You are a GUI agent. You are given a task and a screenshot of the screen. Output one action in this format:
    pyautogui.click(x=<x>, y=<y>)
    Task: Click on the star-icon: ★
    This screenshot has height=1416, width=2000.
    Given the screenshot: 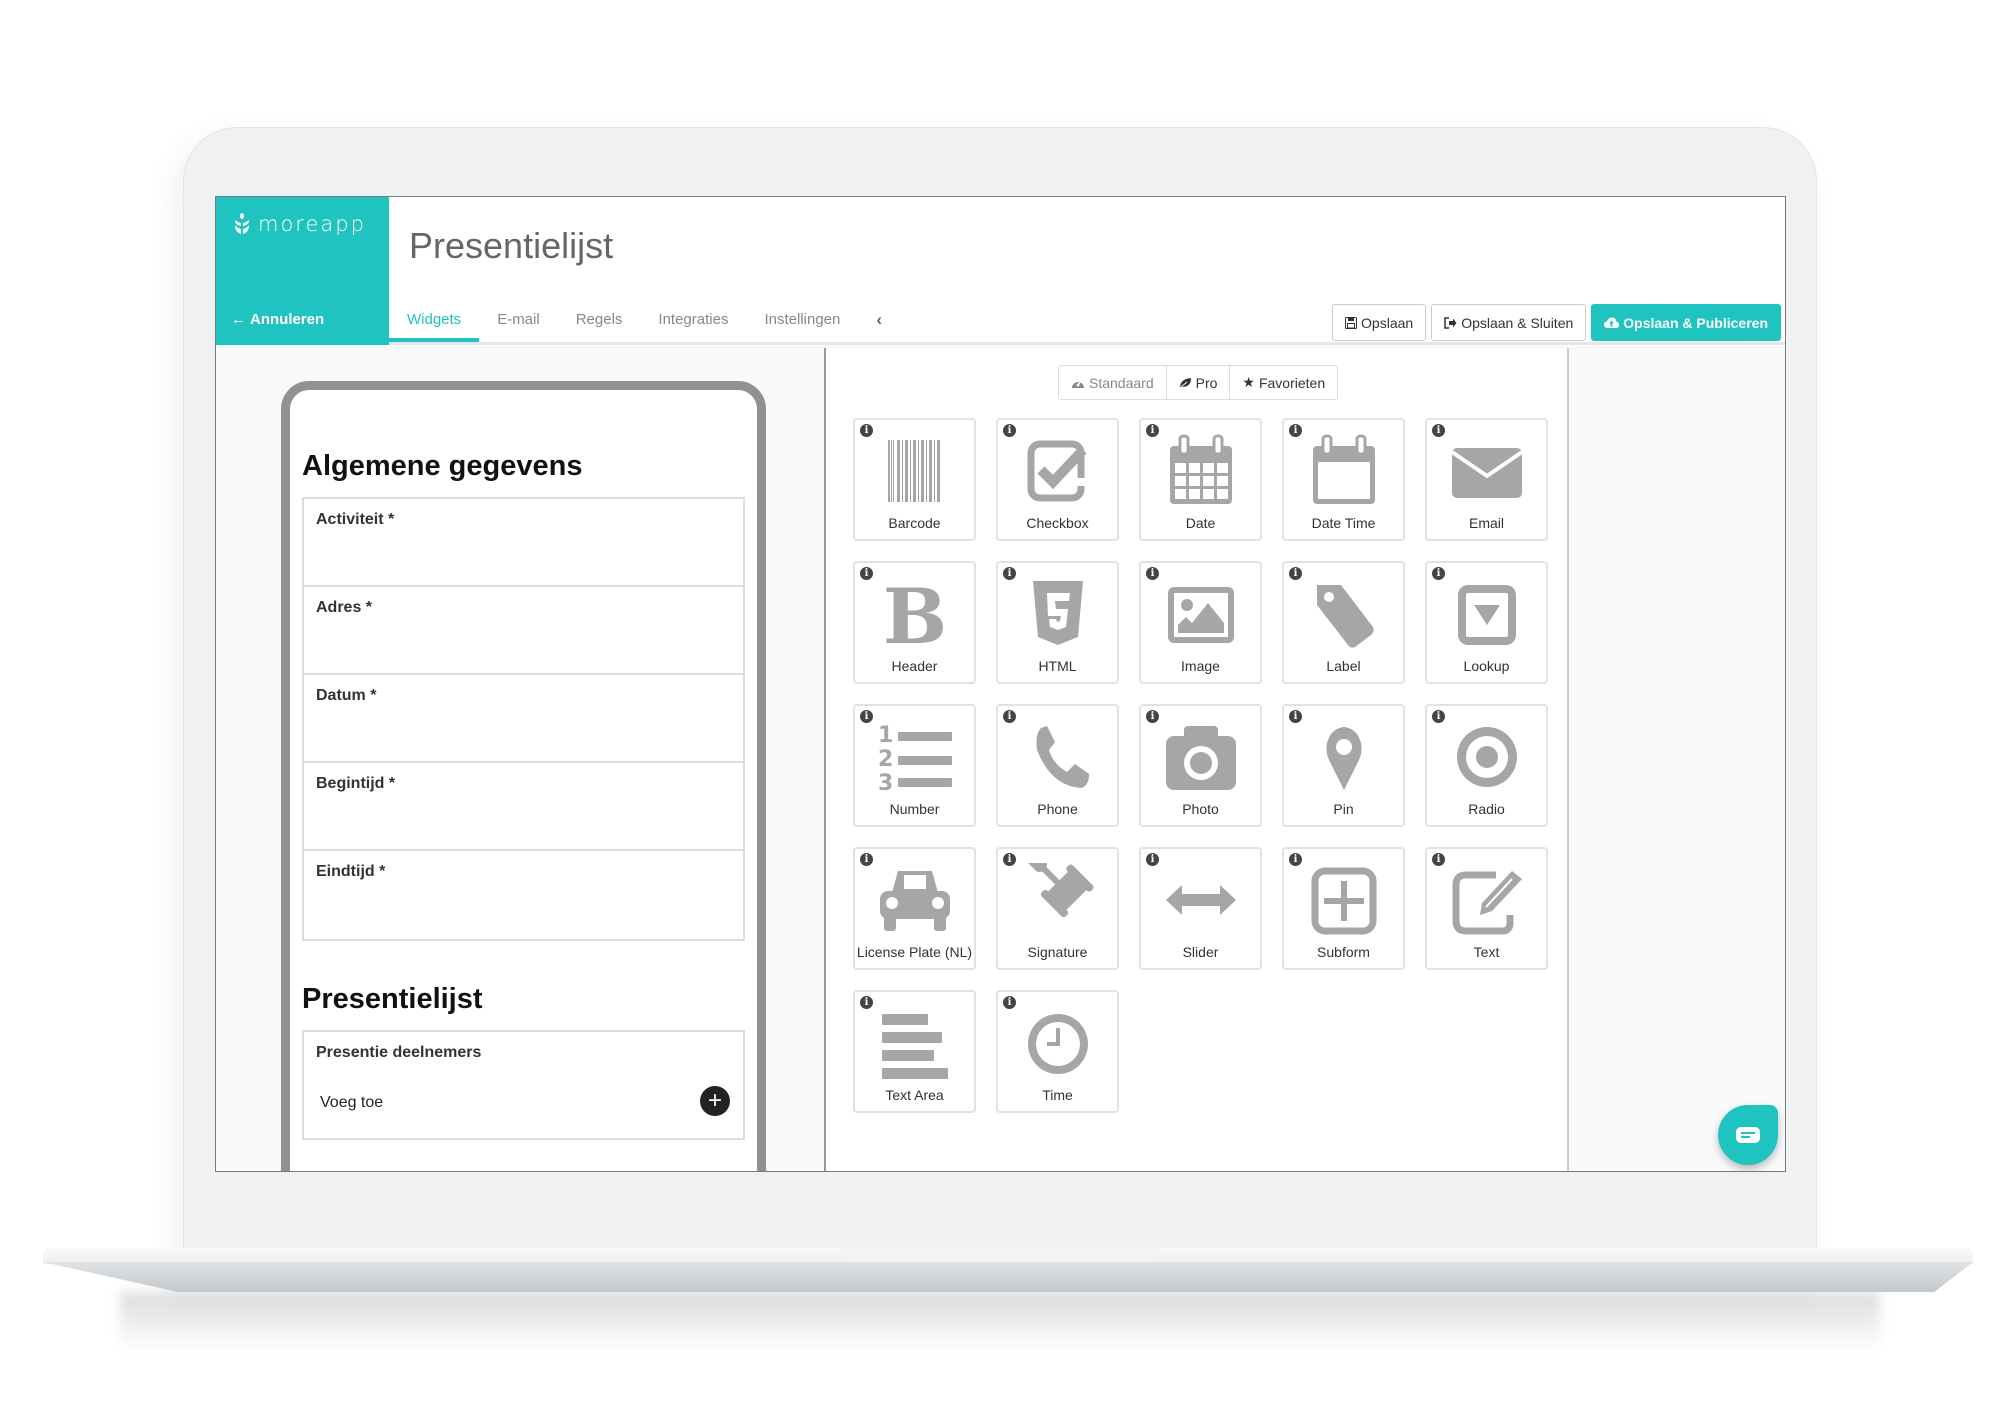 What is the action you would take?
    pyautogui.click(x=1248, y=382)
    